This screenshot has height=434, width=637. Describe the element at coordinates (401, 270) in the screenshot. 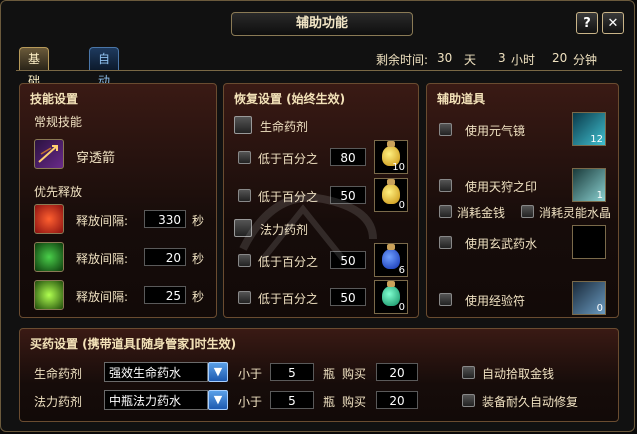

I see `mp-row1-count: 6` at that location.